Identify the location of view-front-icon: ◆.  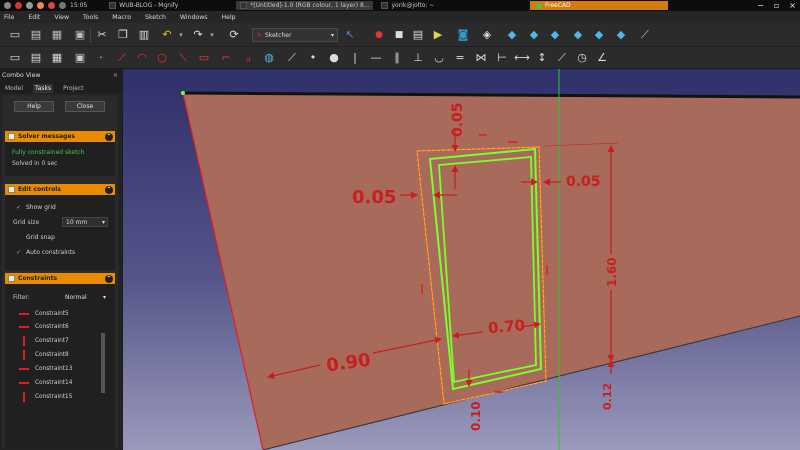
(512, 35).